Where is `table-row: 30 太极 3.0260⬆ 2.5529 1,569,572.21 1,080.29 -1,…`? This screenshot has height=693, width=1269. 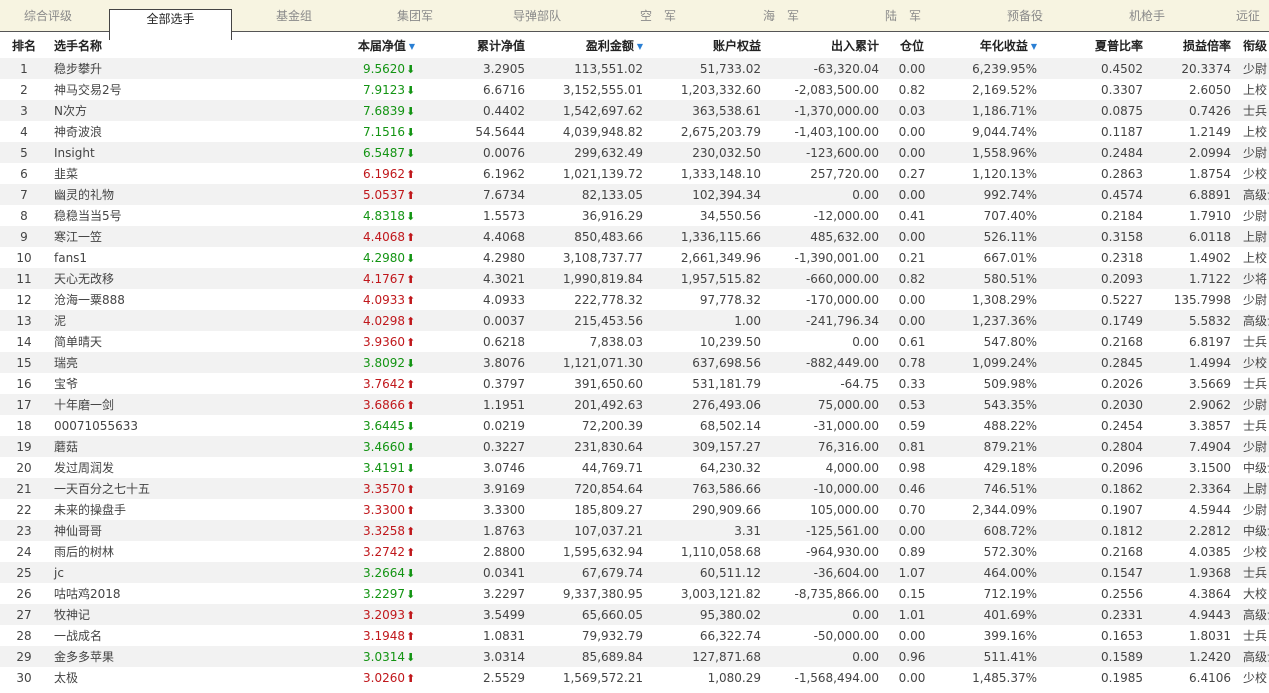 table-row: 30 太极 3.0260⬆ 2.5529 1,569,572.21 1,080.29 -1,… is located at coordinates (634, 677).